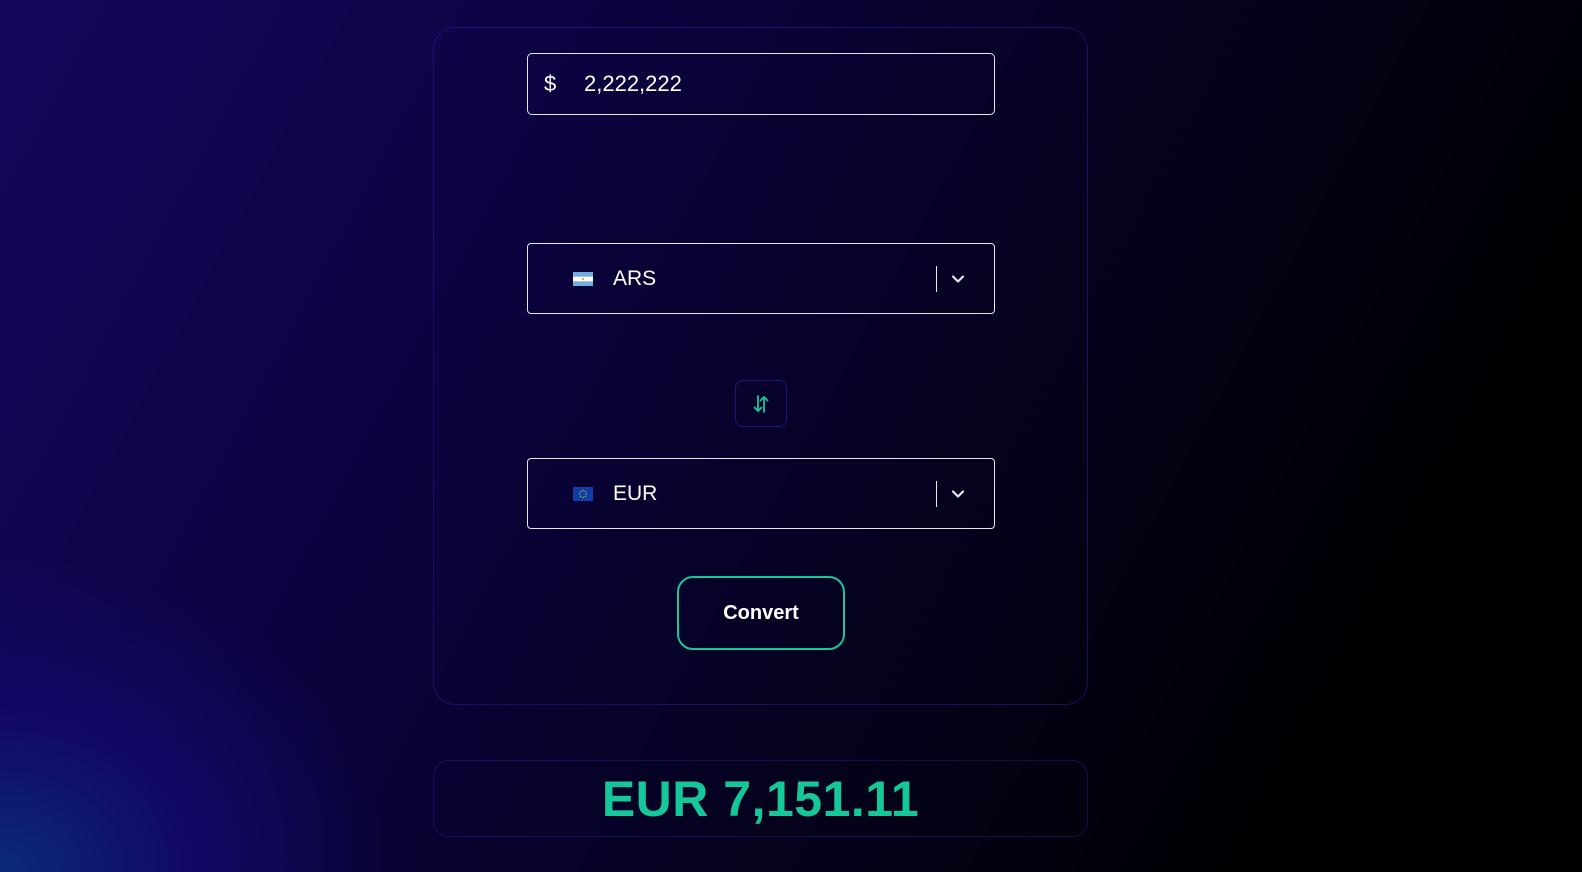  I want to click on conversion-result: EUR 7,151.11, so click(760, 798).